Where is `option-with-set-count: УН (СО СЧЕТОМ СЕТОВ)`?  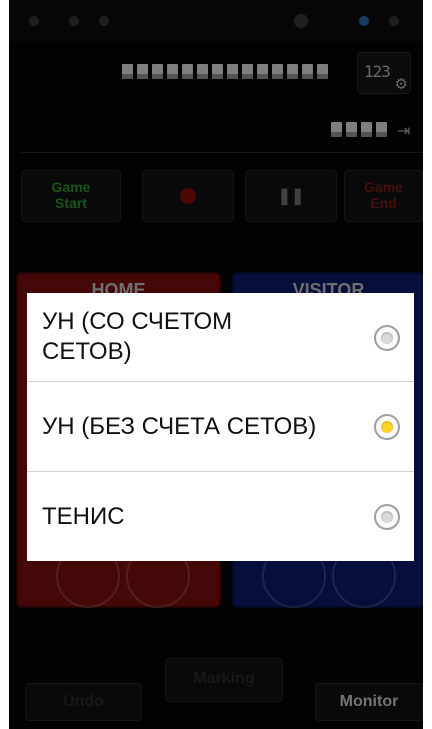 option-with-set-count: УН (СО СЧЕТОМ СЕТОВ) is located at coordinates (220, 337).